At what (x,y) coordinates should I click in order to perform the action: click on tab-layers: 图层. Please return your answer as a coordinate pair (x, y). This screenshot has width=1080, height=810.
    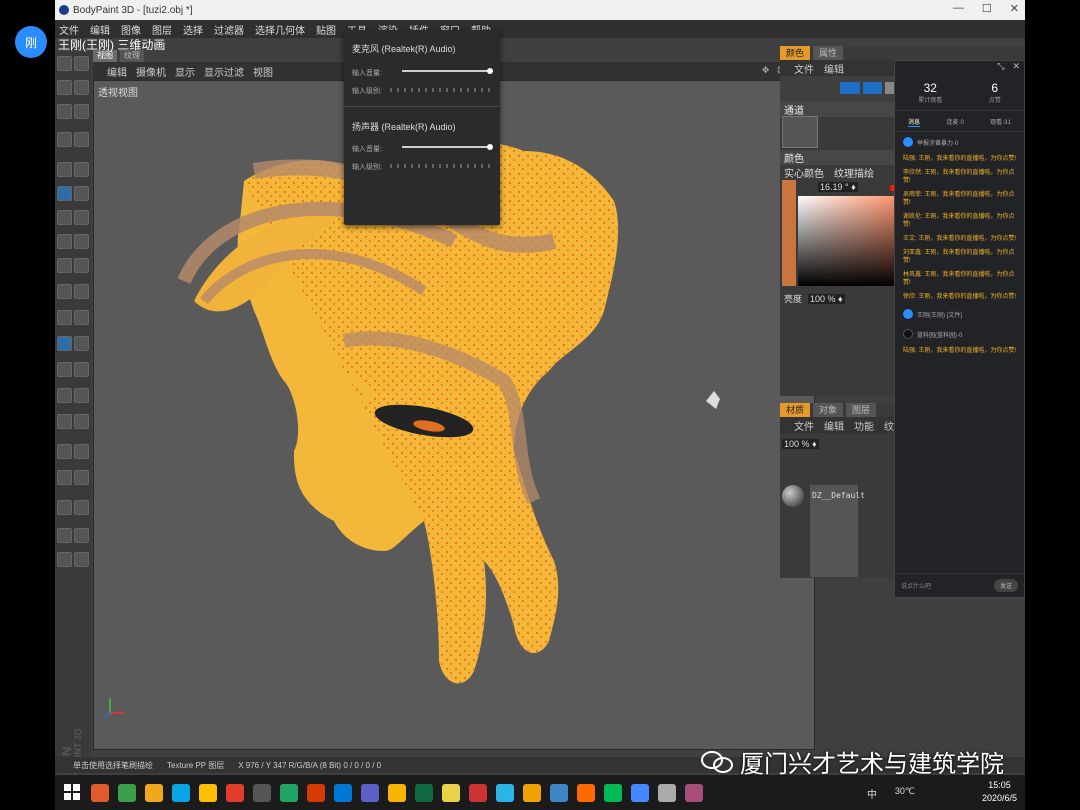
    Looking at the image, I should click on (861, 410).